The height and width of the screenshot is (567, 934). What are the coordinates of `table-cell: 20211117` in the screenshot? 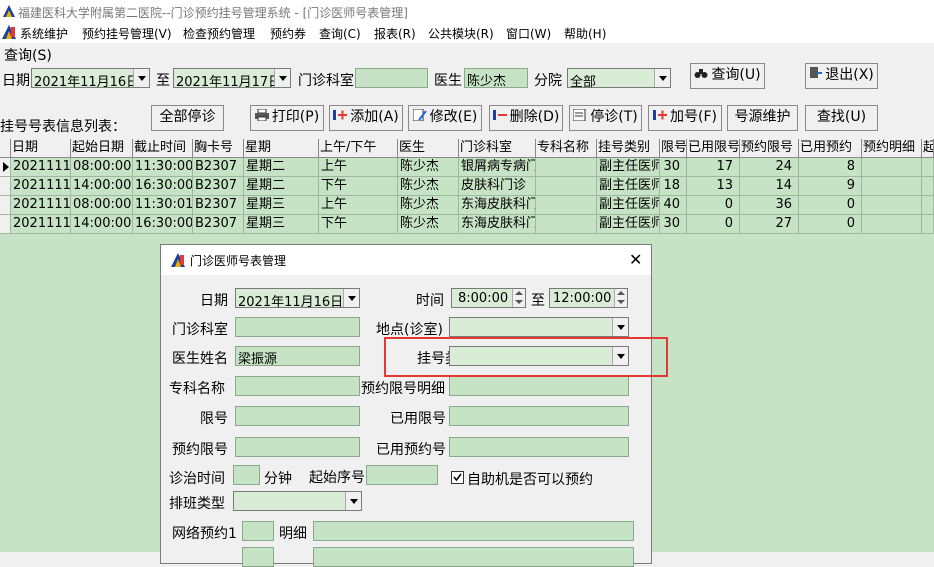 It's located at (41, 205).